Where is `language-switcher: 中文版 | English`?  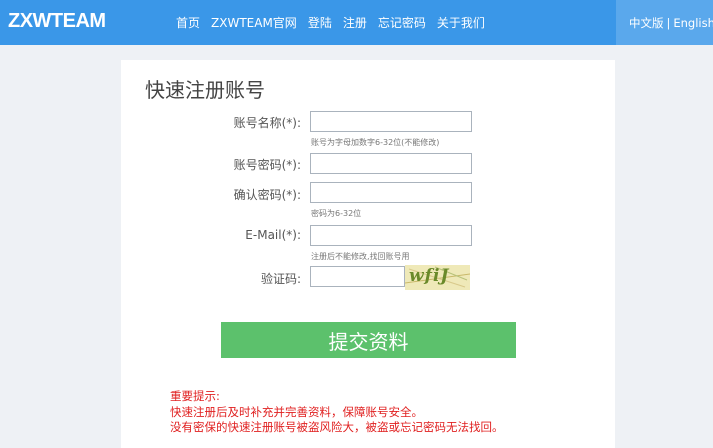
language-switcher: 中文版 | English is located at coordinates (664, 22).